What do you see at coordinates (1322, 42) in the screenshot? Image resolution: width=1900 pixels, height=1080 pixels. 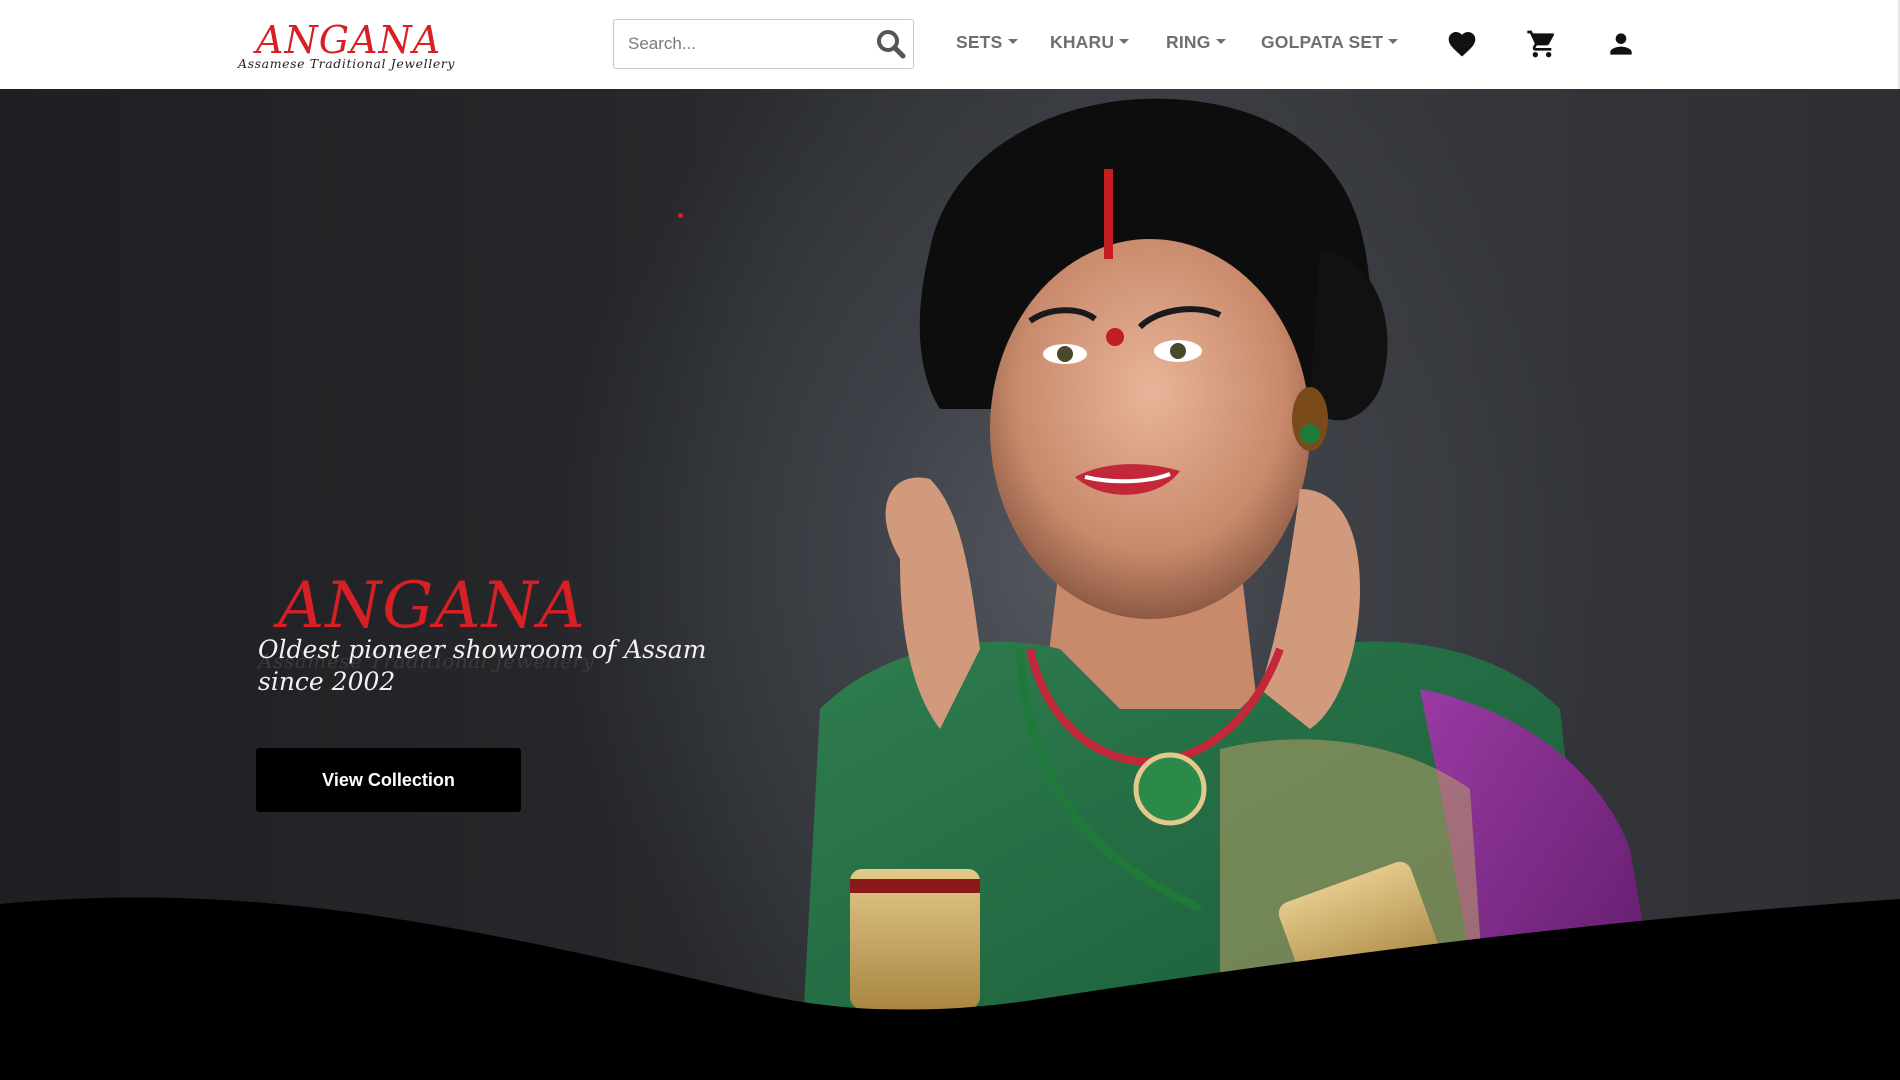 I see `nav-golpata-set-label: GOLPATA SET` at bounding box center [1322, 42].